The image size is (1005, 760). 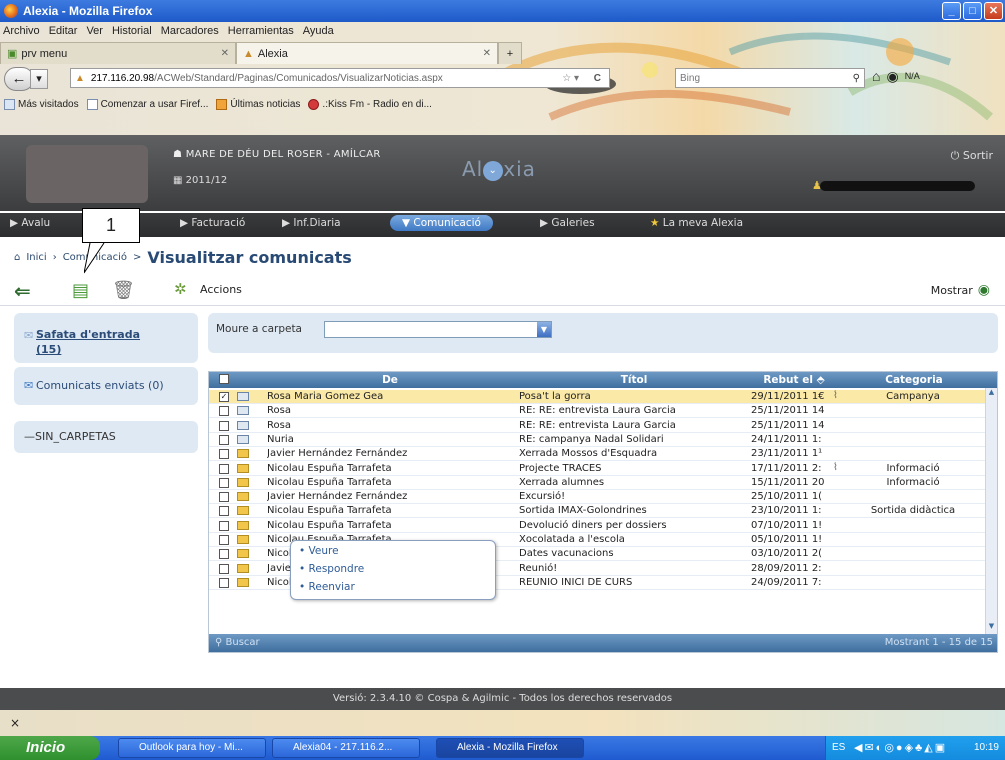 What do you see at coordinates (544, 329) in the screenshot?
I see `chevron-down-icon: ▼` at bounding box center [544, 329].